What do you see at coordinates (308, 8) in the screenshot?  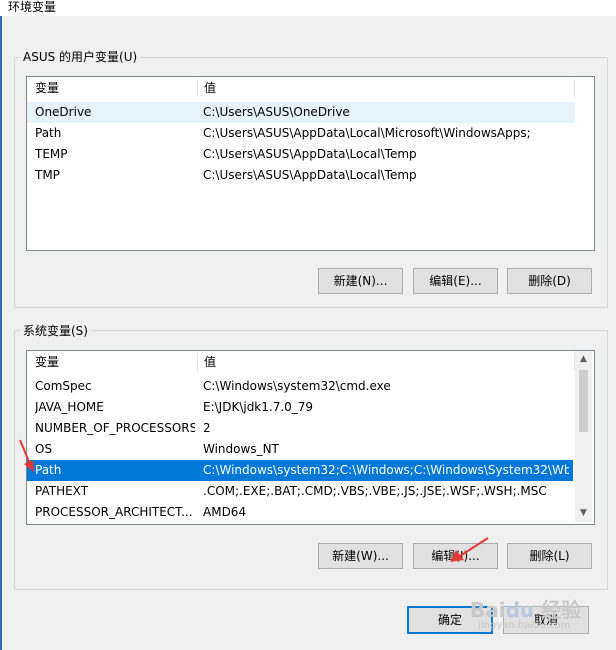 I see `title-bar: 环境变量` at bounding box center [308, 8].